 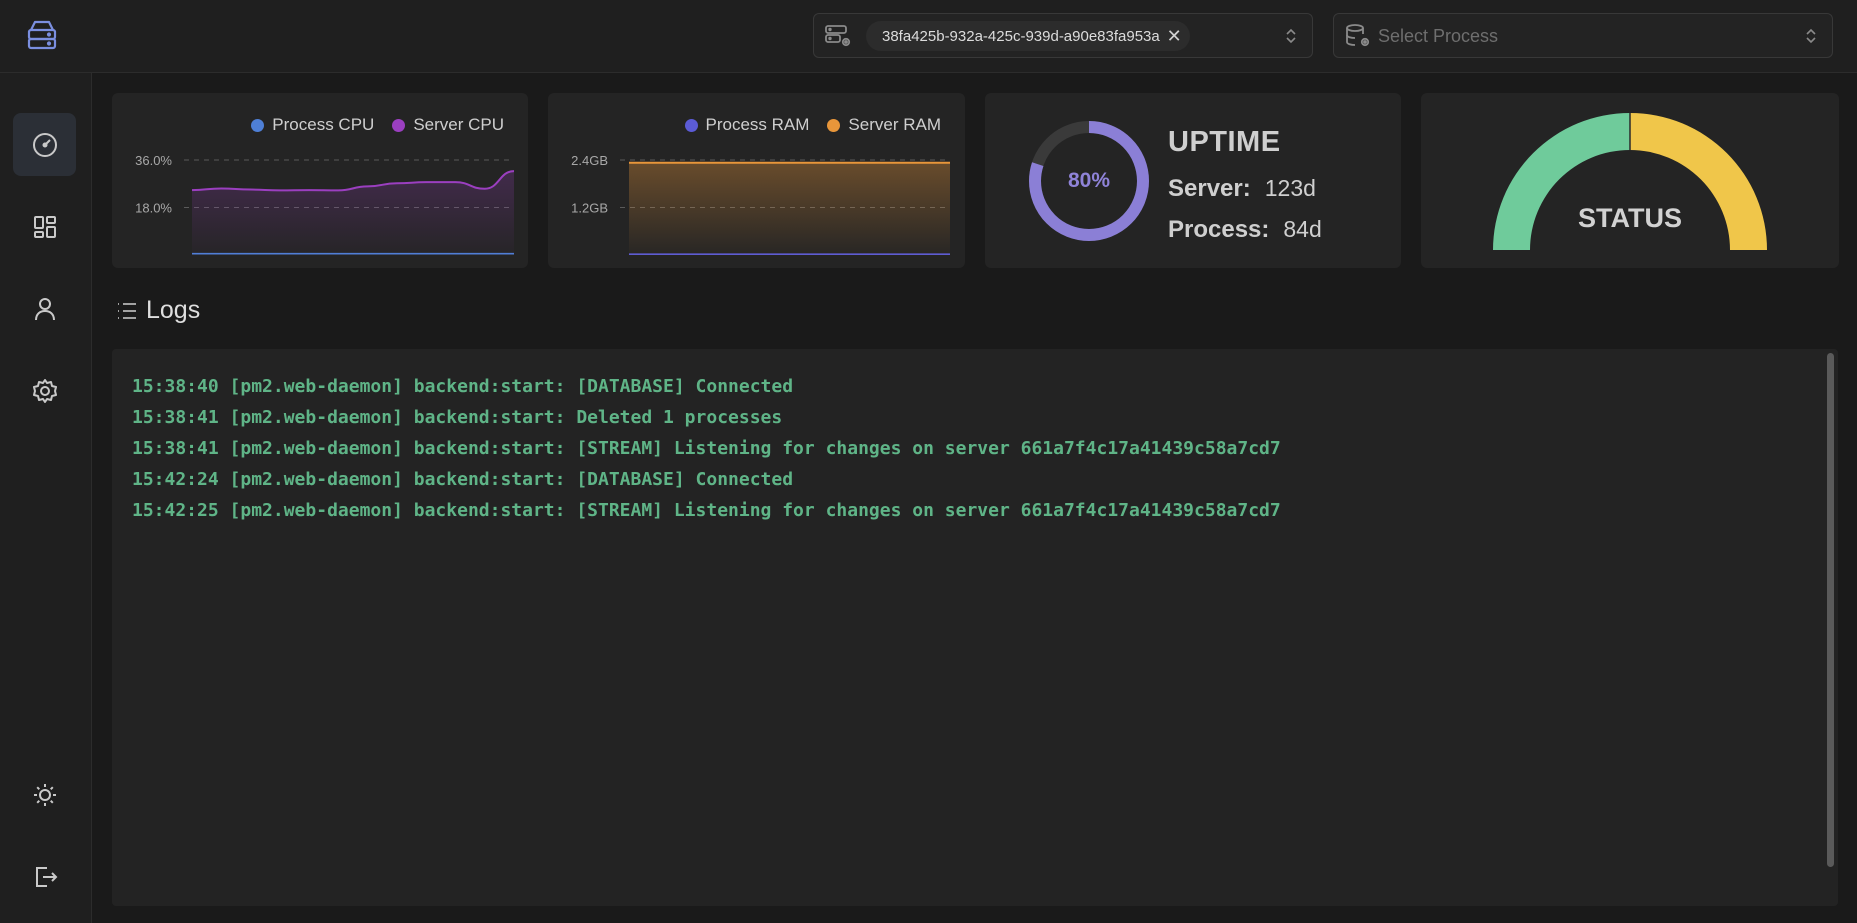 I want to click on database-gear-icon, so click(x=1358, y=35).